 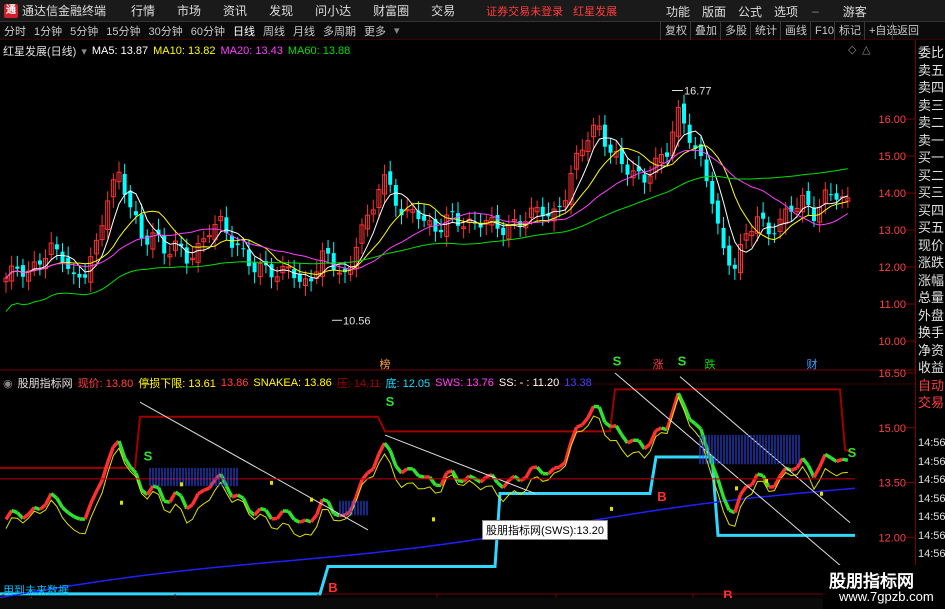 What do you see at coordinates (931, 175) in the screenshot?
I see `quote-field-7: 买二` at bounding box center [931, 175].